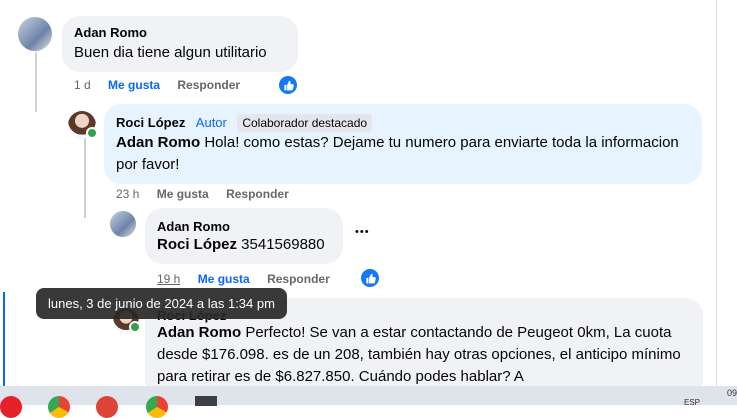  What do you see at coordinates (161, 303) in the screenshot?
I see `timestamp-tooltip: lunes, 3 de junio de 2024 a las 1:34 pm` at bounding box center [161, 303].